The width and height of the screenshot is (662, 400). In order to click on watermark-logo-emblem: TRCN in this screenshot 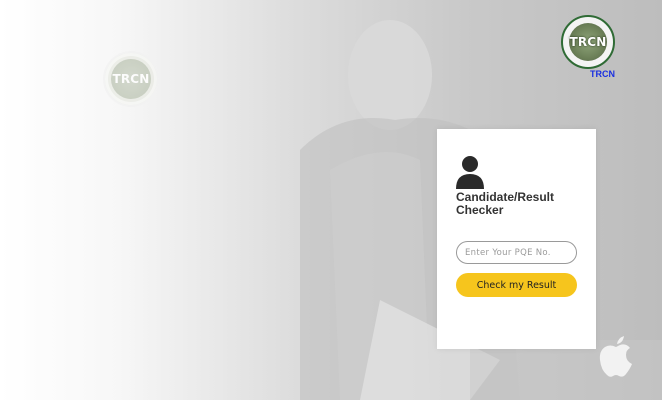, I will do `click(131, 79)`.